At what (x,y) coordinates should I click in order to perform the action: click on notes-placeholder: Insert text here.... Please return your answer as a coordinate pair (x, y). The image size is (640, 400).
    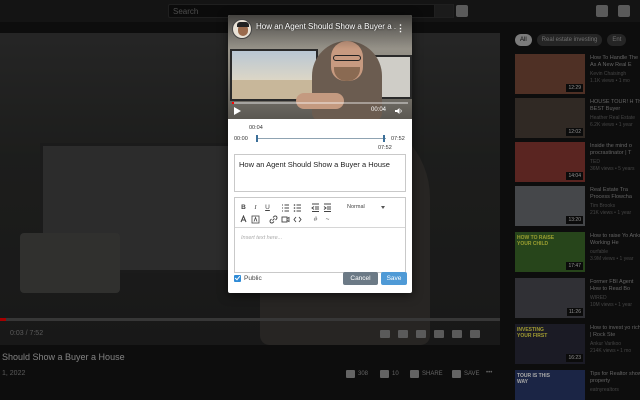
    Looking at the image, I should click on (262, 238).